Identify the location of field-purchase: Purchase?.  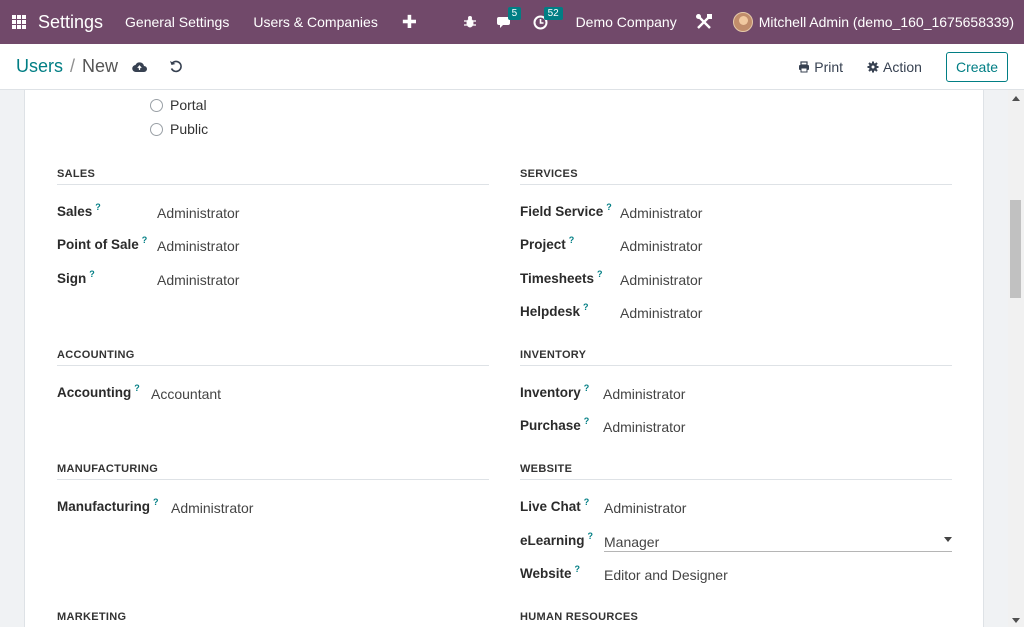
(555, 424).